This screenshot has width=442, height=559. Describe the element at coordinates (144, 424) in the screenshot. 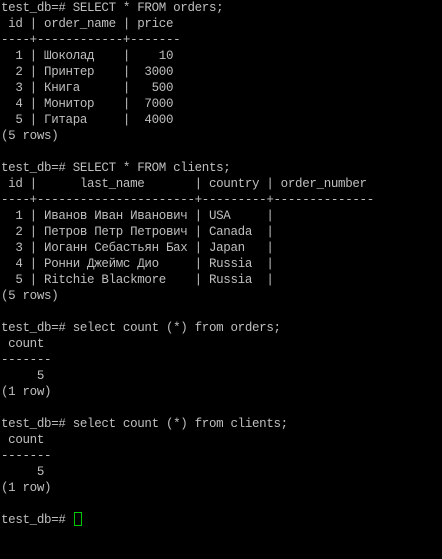

I see `prompt-line: test_db=# select count (*) from clients;` at that location.